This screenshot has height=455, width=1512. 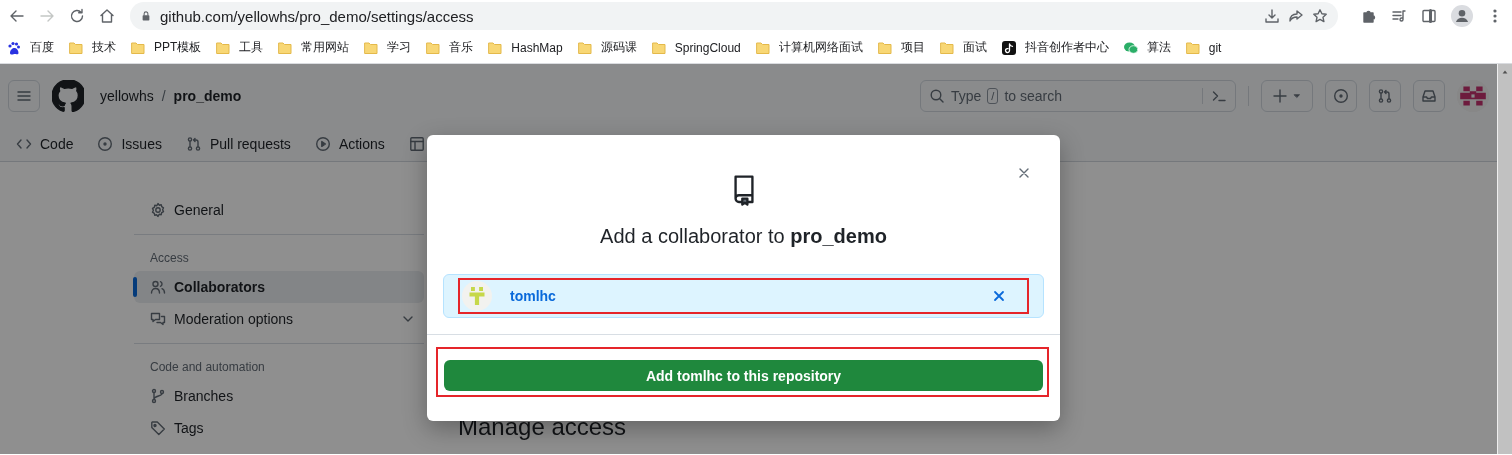 What do you see at coordinates (993, 95) in the screenshot?
I see `shortcut-key: /` at bounding box center [993, 95].